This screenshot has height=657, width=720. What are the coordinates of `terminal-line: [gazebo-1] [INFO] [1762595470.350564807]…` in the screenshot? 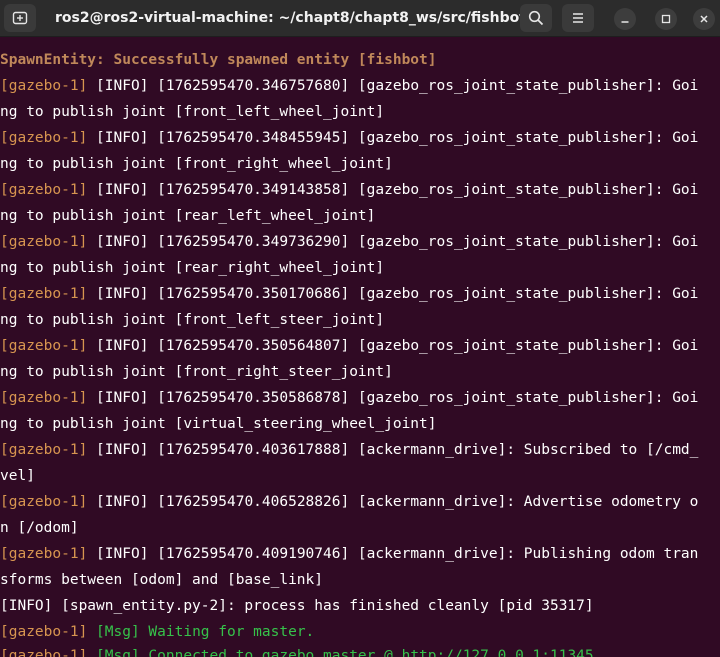 It's located at (360, 346).